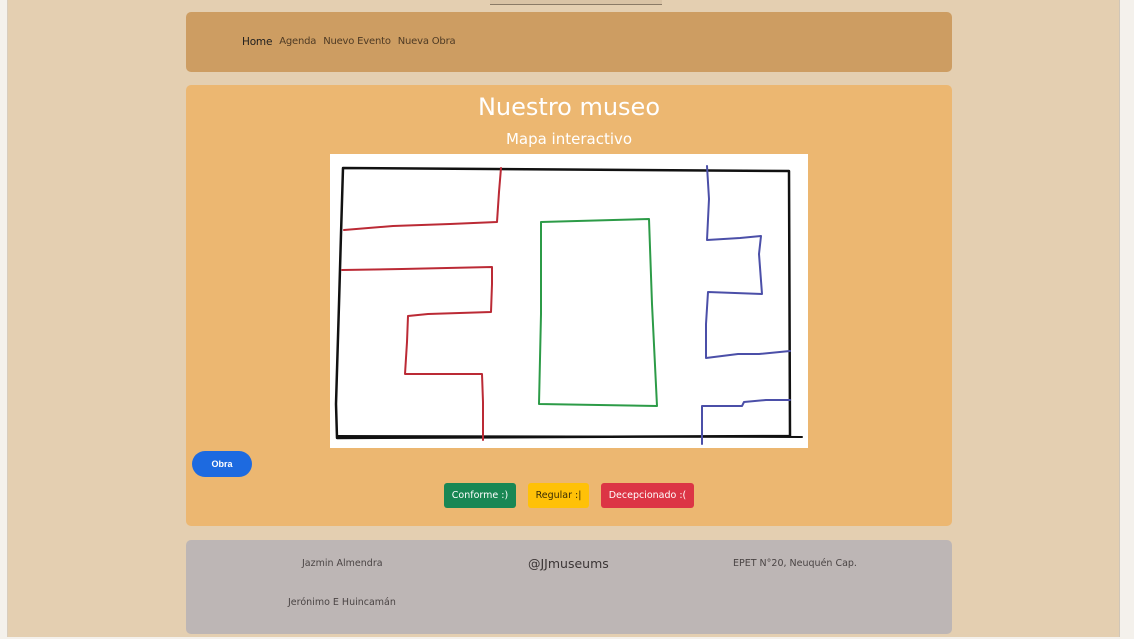  I want to click on window-scrollbar, so click(1126, 319).